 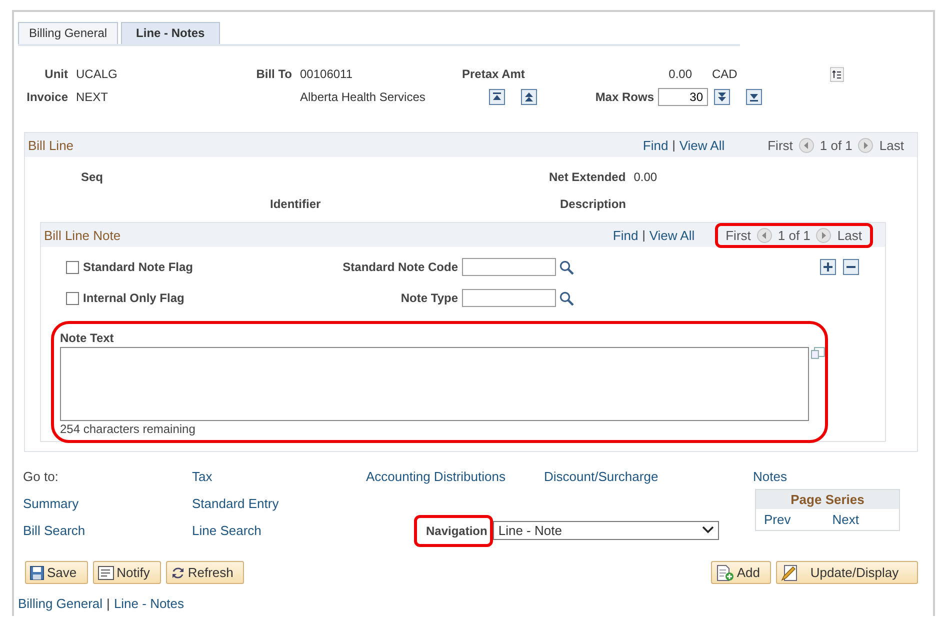 I want to click on column-label: Seq, so click(x=92, y=177).